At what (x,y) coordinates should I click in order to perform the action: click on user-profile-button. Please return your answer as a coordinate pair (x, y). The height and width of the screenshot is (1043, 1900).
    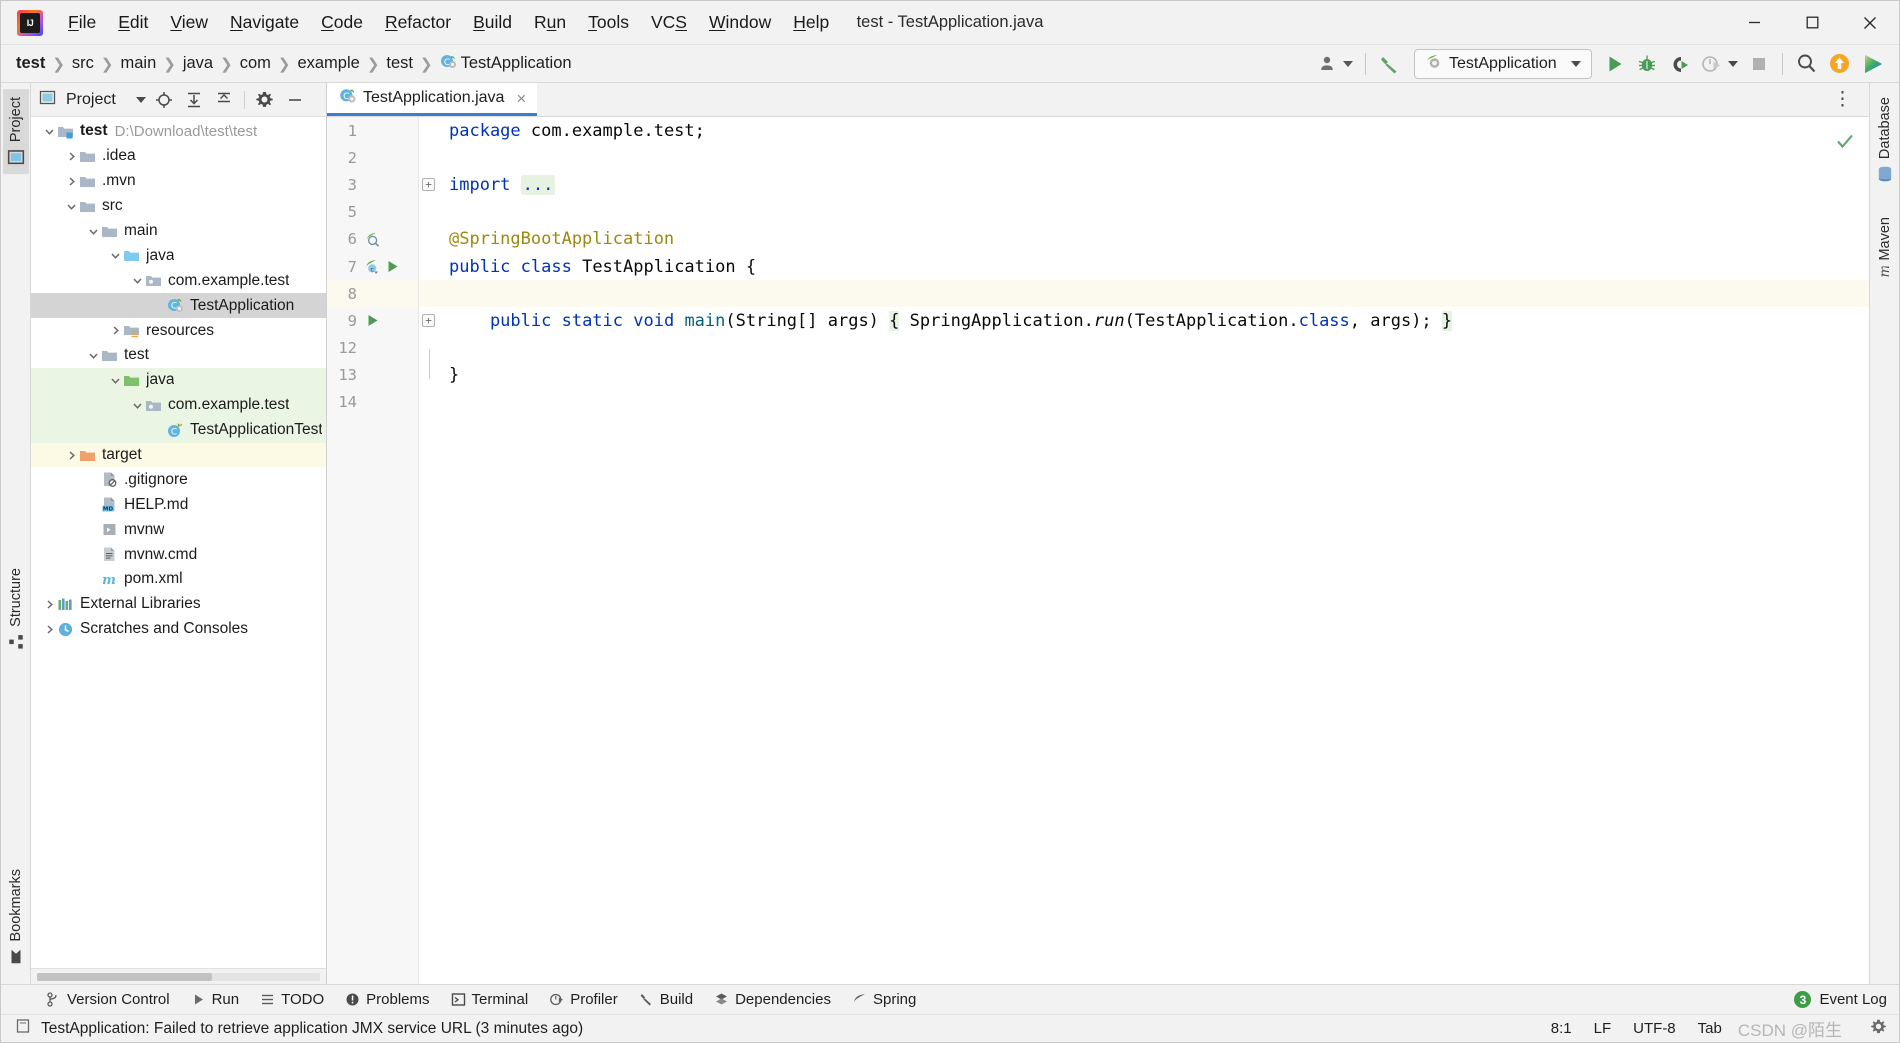
    Looking at the image, I should click on (1336, 64).